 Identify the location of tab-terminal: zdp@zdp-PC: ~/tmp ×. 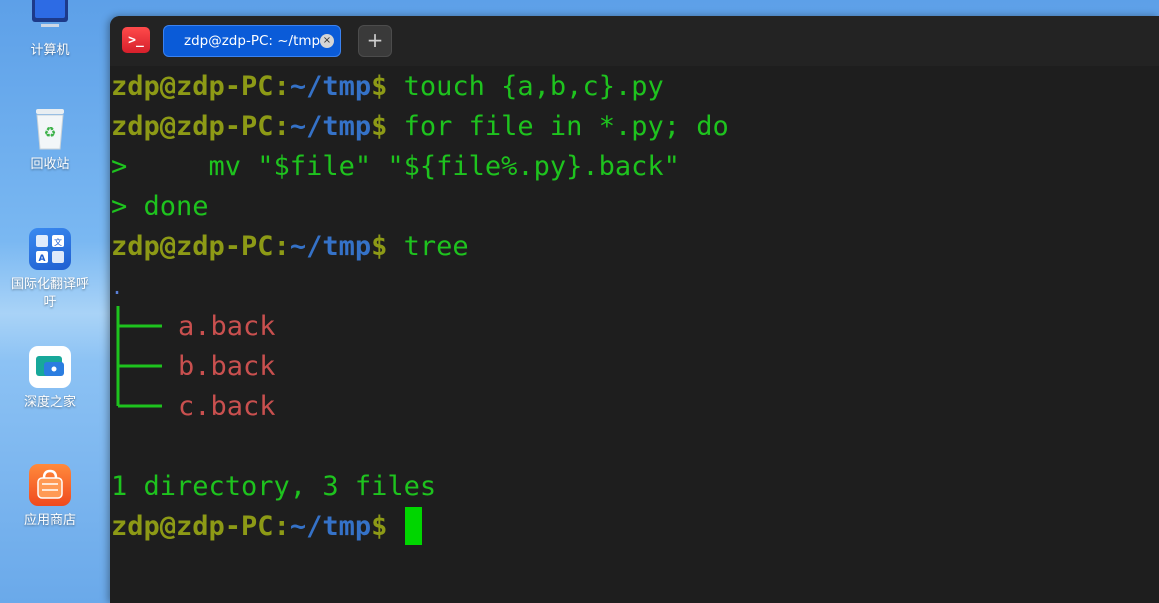
(252, 41).